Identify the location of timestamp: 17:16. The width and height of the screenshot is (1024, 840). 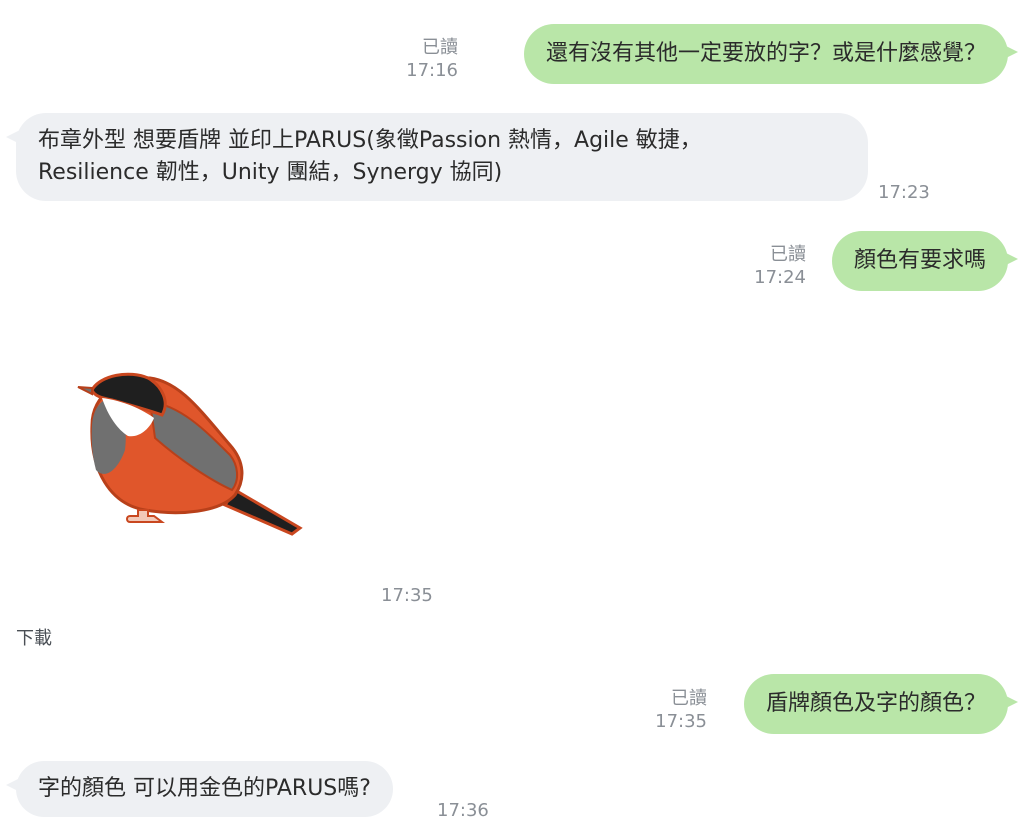
(432, 70).